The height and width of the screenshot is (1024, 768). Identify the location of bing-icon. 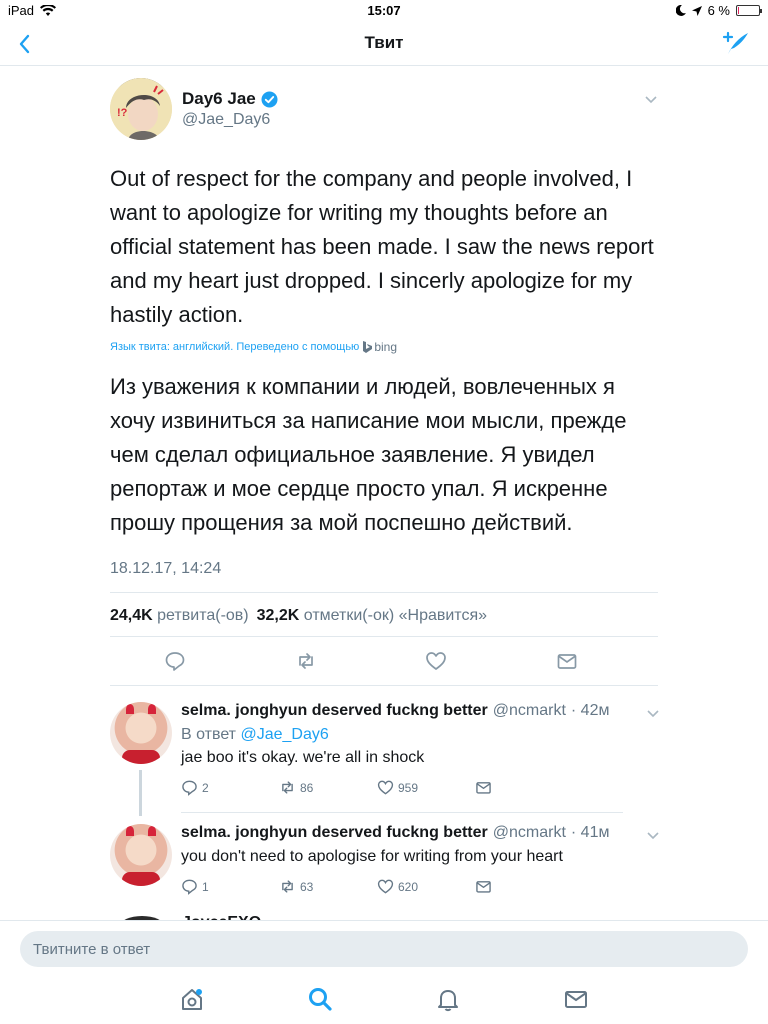
(368, 347).